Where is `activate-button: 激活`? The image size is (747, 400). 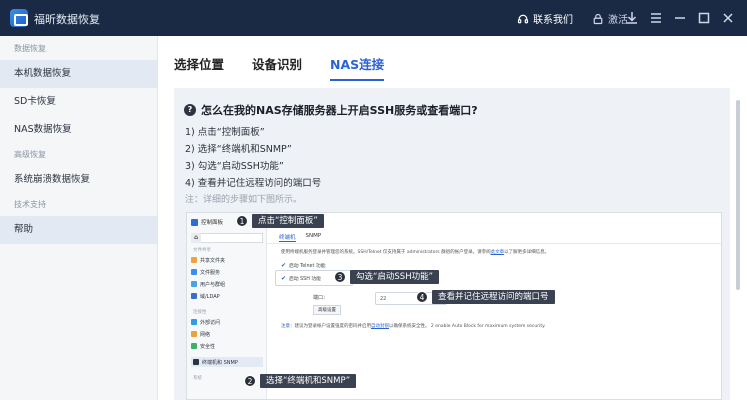 activate-button: 激活 is located at coordinates (610, 18).